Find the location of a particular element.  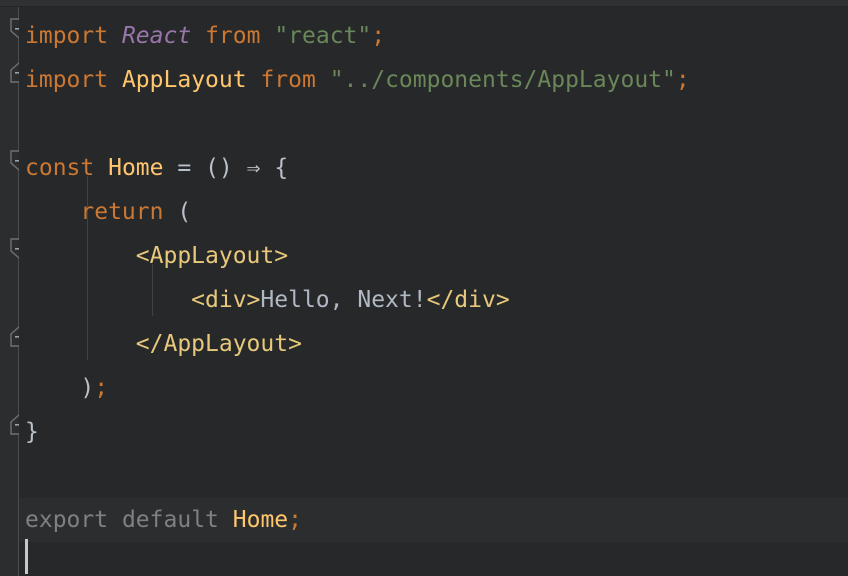

code-line: <div>Hello, Next!</div> is located at coordinates (264, 300).